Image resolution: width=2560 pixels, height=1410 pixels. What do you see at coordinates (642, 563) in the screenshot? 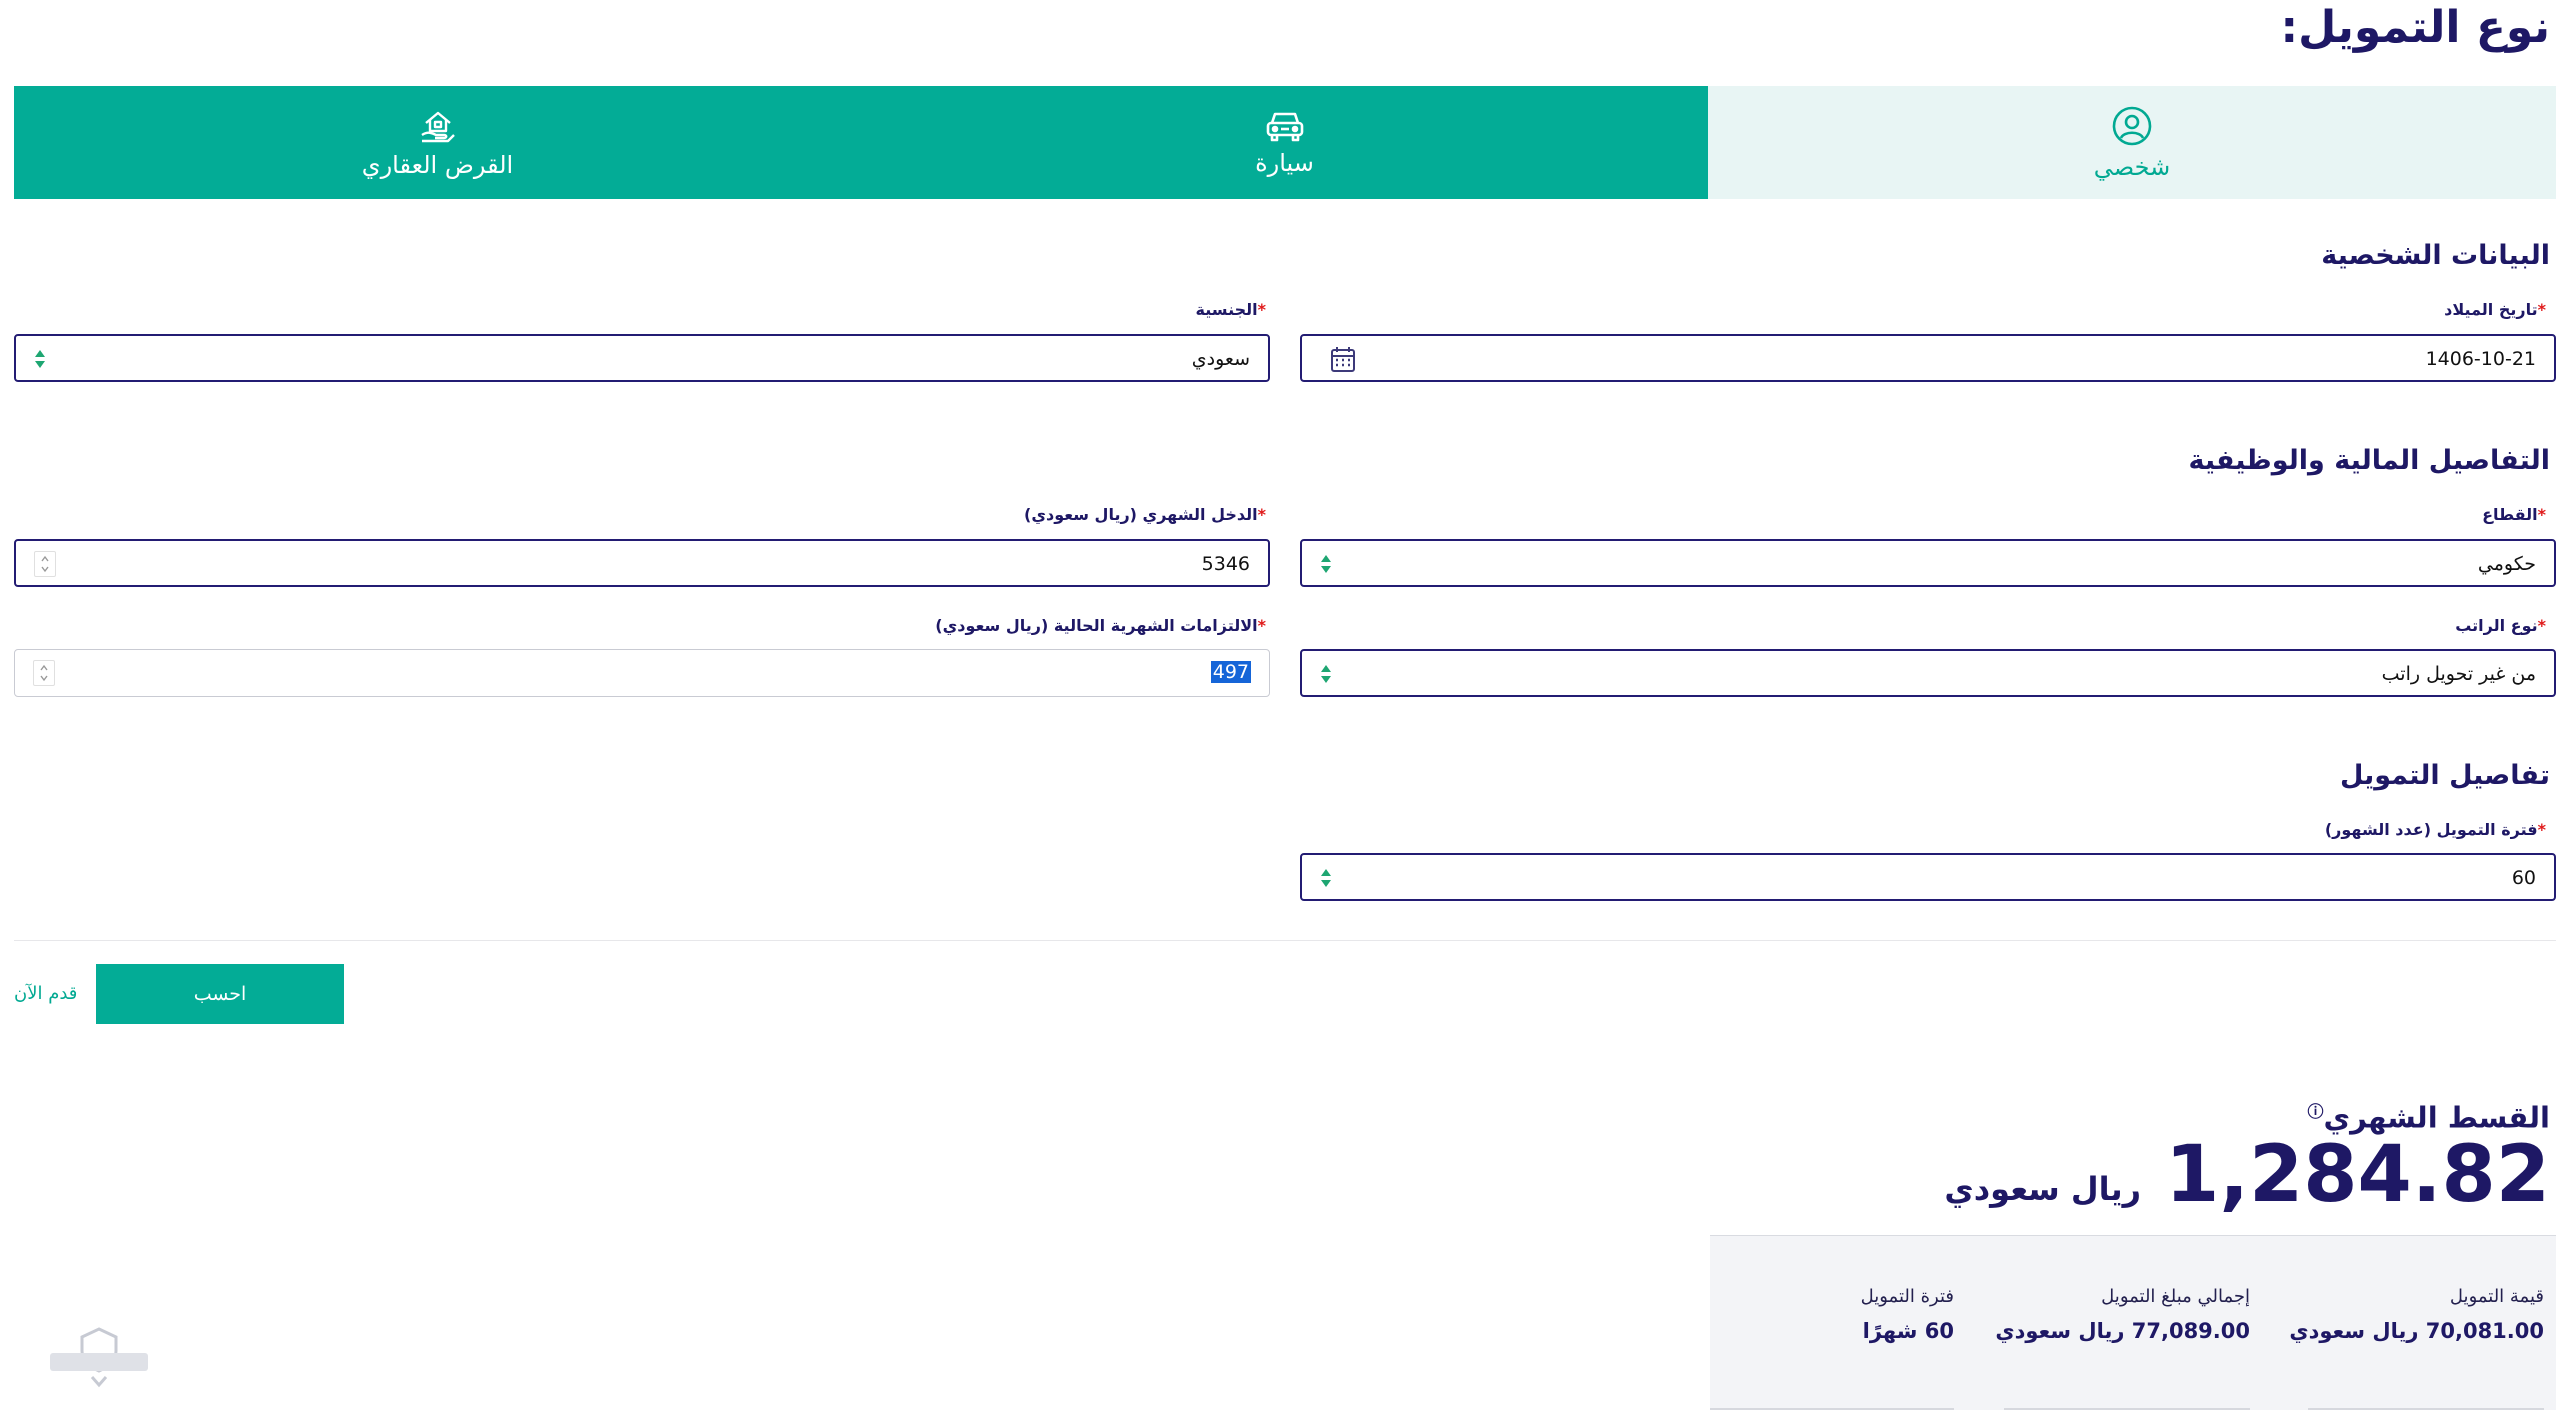
I see `monthly-income-input: 5346` at bounding box center [642, 563].